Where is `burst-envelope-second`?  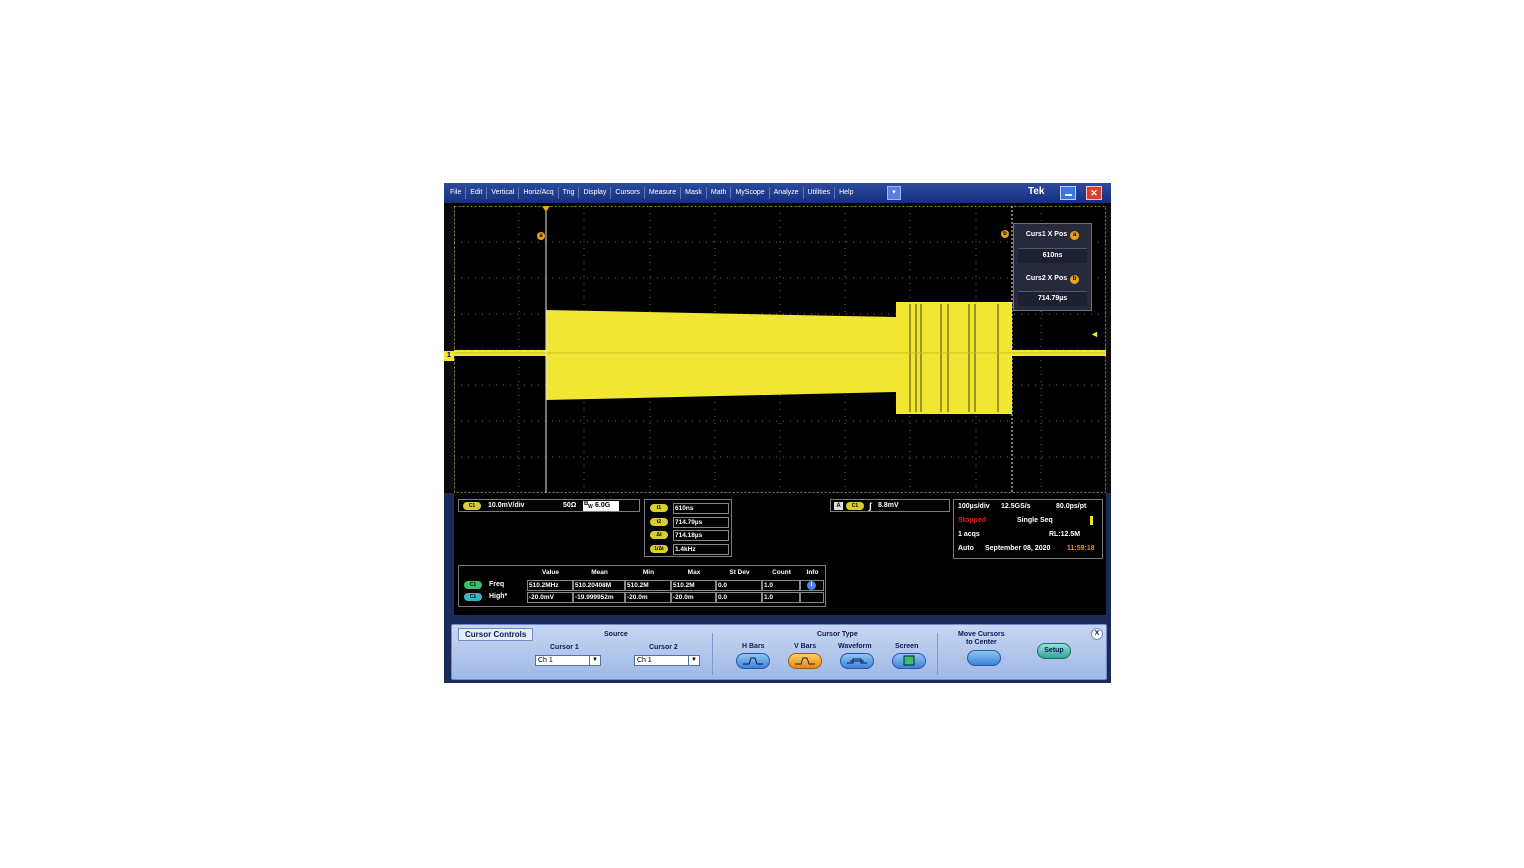
burst-envelope-second is located at coordinates (954, 358).